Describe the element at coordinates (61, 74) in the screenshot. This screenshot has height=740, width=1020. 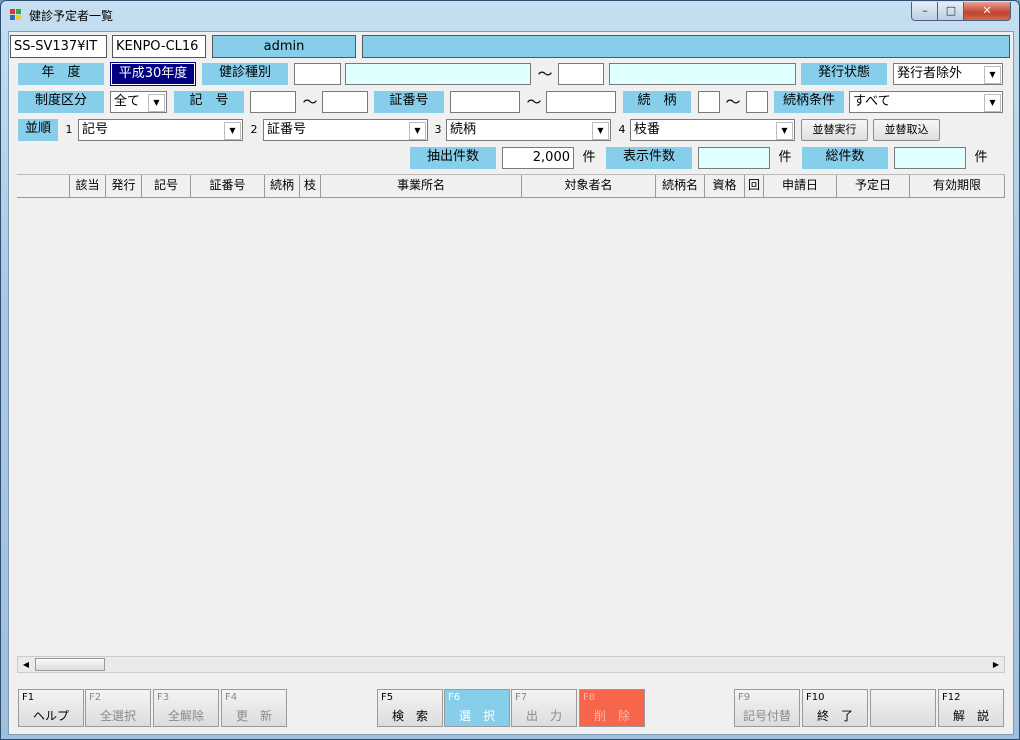
I see `year-label: 年 度` at that location.